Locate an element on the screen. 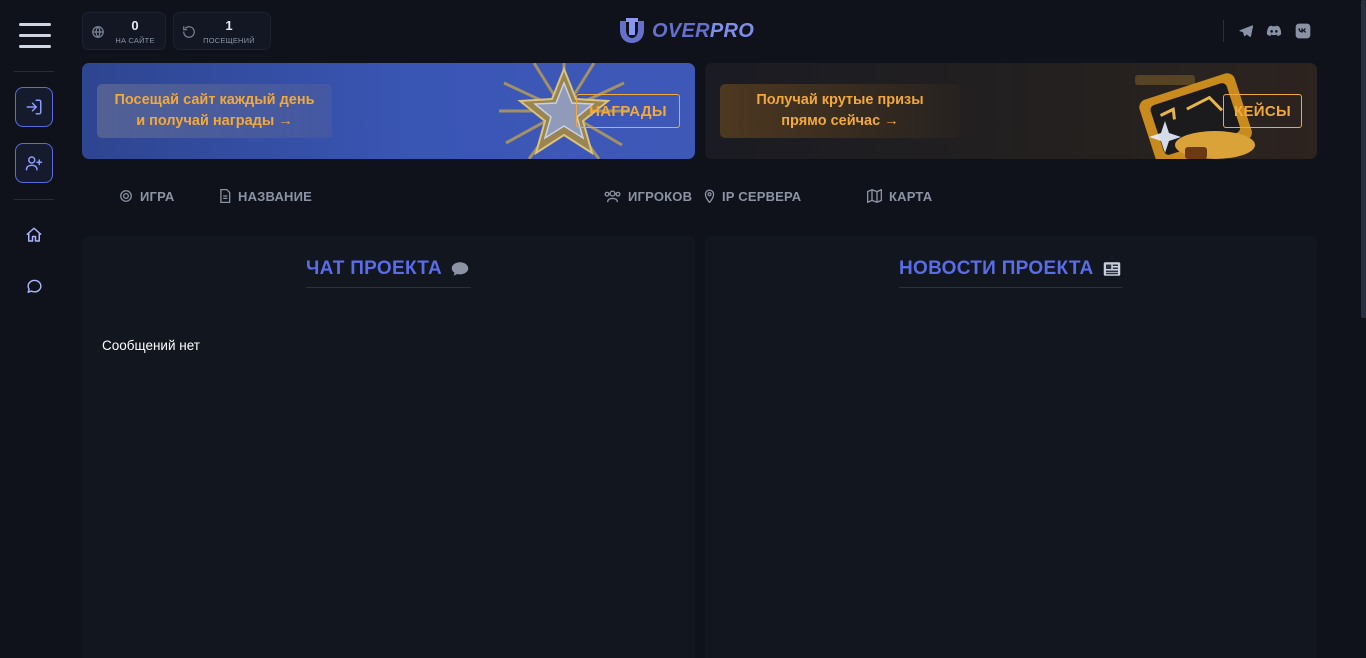 The height and width of the screenshot is (658, 1366). register-icon is located at coordinates (34, 163).